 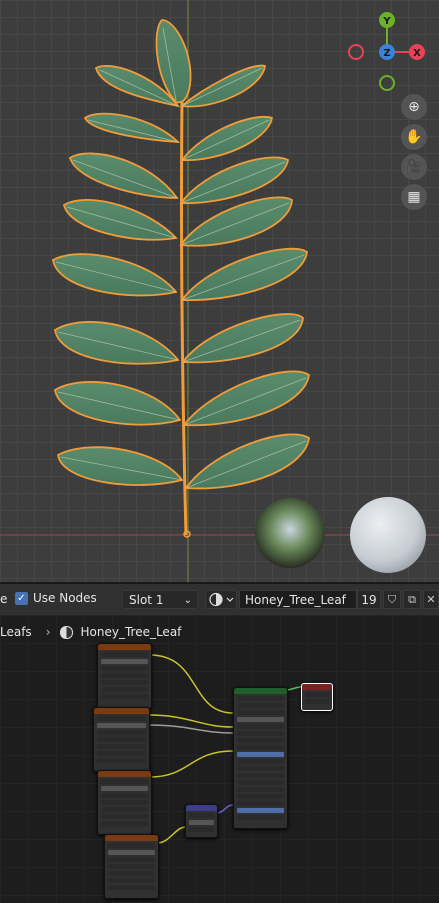 I want to click on material-output-node, so click(x=317, y=697).